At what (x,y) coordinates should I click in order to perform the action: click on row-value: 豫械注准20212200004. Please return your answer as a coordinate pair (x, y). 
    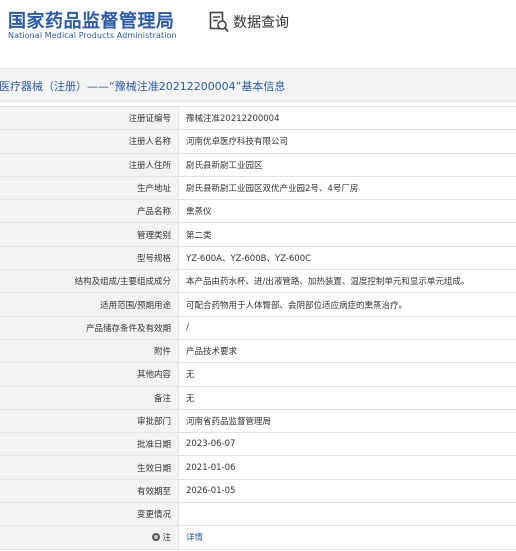
    Looking at the image, I should click on (347, 118).